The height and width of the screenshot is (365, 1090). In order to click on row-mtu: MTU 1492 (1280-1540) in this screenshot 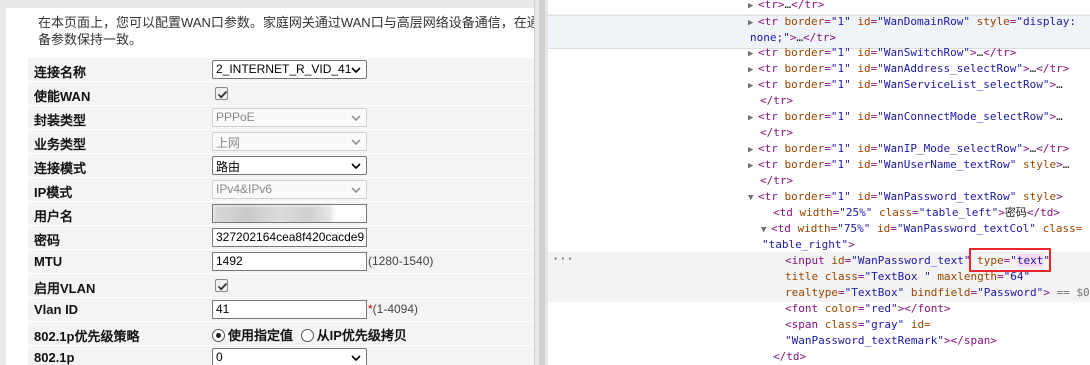, I will do `click(281, 262)`.